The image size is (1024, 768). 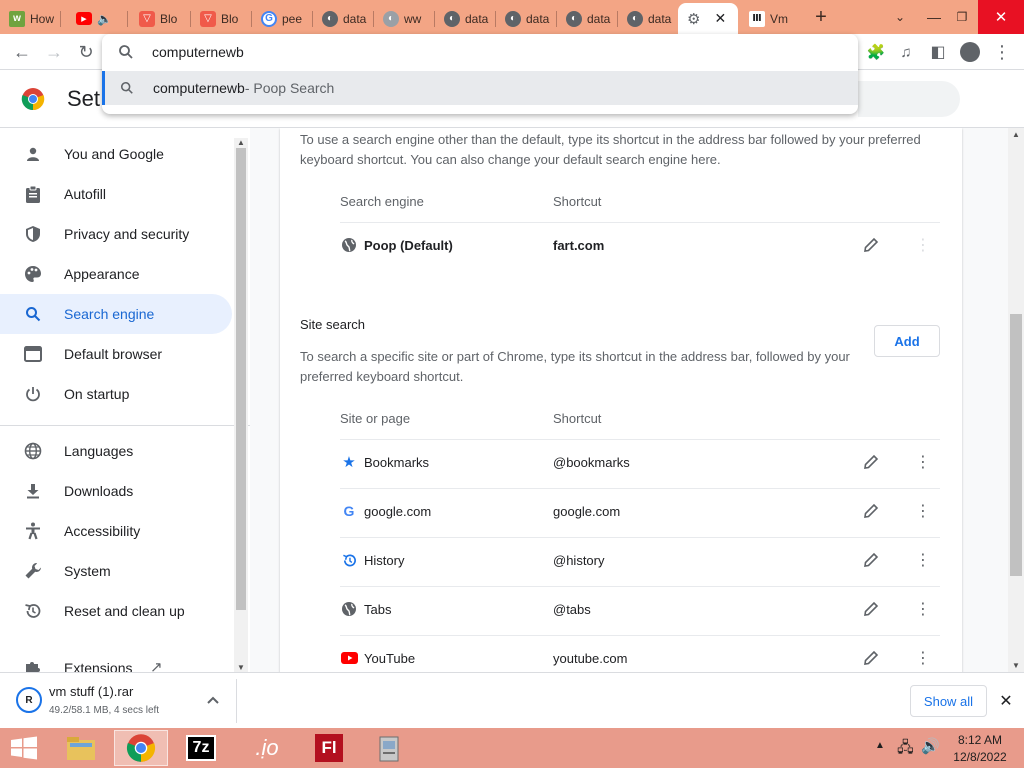 I want to click on main-scrollbar-thumb, so click(x=1016, y=445).